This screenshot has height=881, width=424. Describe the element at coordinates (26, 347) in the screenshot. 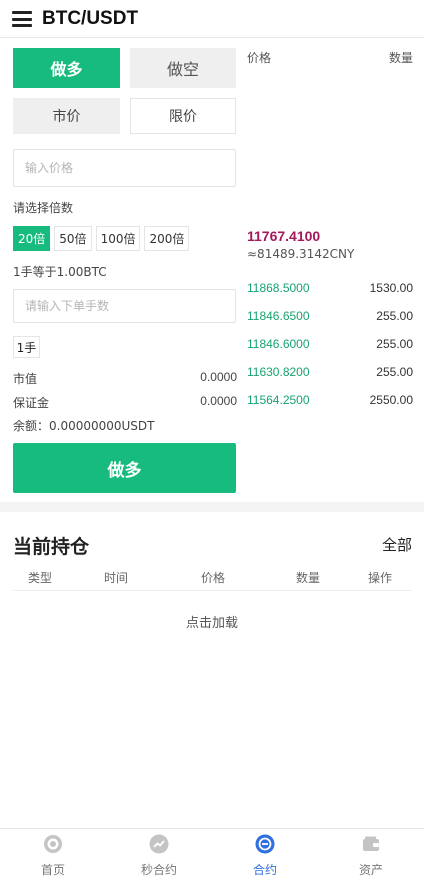

I see `hand-unit-badge: 1手` at that location.